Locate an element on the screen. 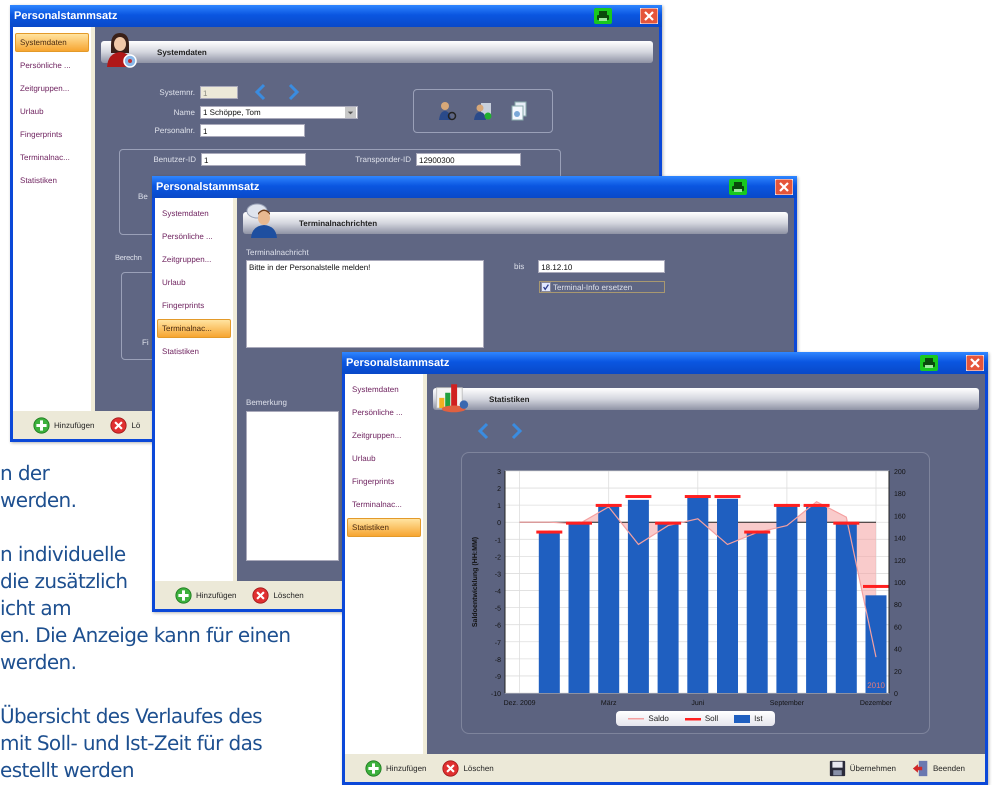  legend-label: Ist is located at coordinates (758, 718).